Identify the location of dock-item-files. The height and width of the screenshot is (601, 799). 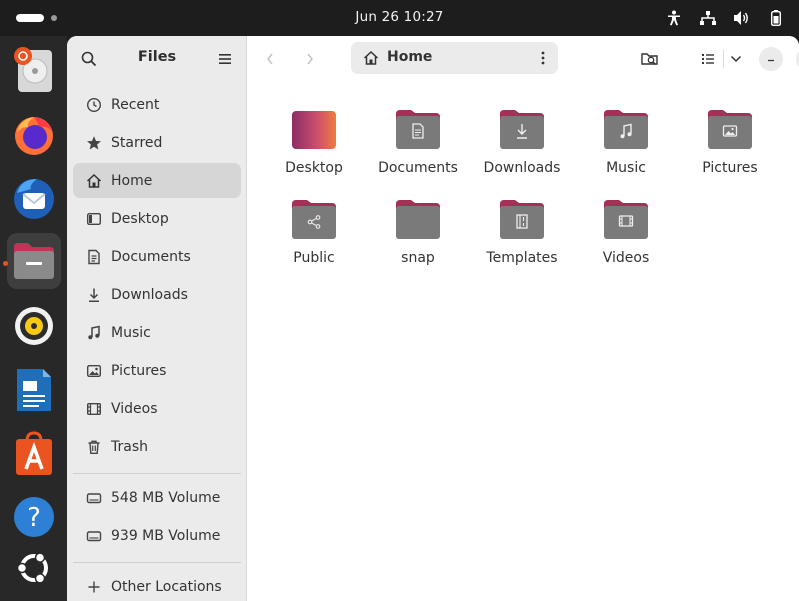
(34, 261).